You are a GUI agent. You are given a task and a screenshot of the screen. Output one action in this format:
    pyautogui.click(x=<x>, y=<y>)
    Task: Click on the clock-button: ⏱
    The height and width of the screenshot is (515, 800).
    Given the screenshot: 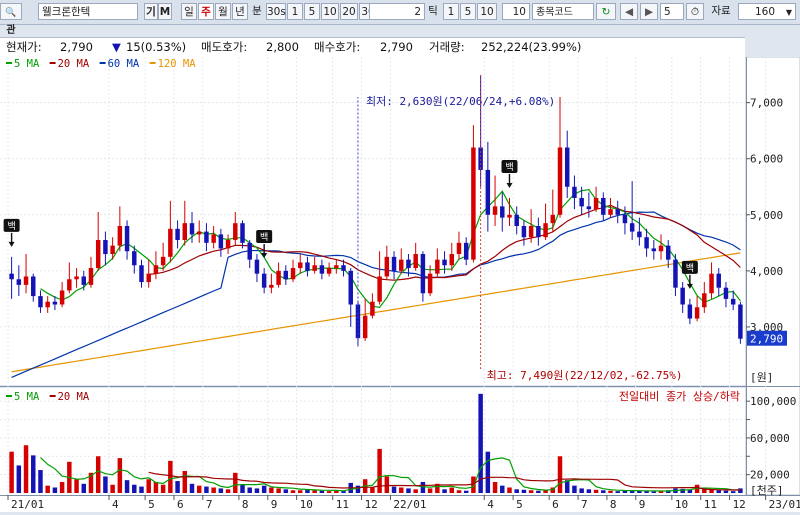 What is the action you would take?
    pyautogui.click(x=695, y=11)
    